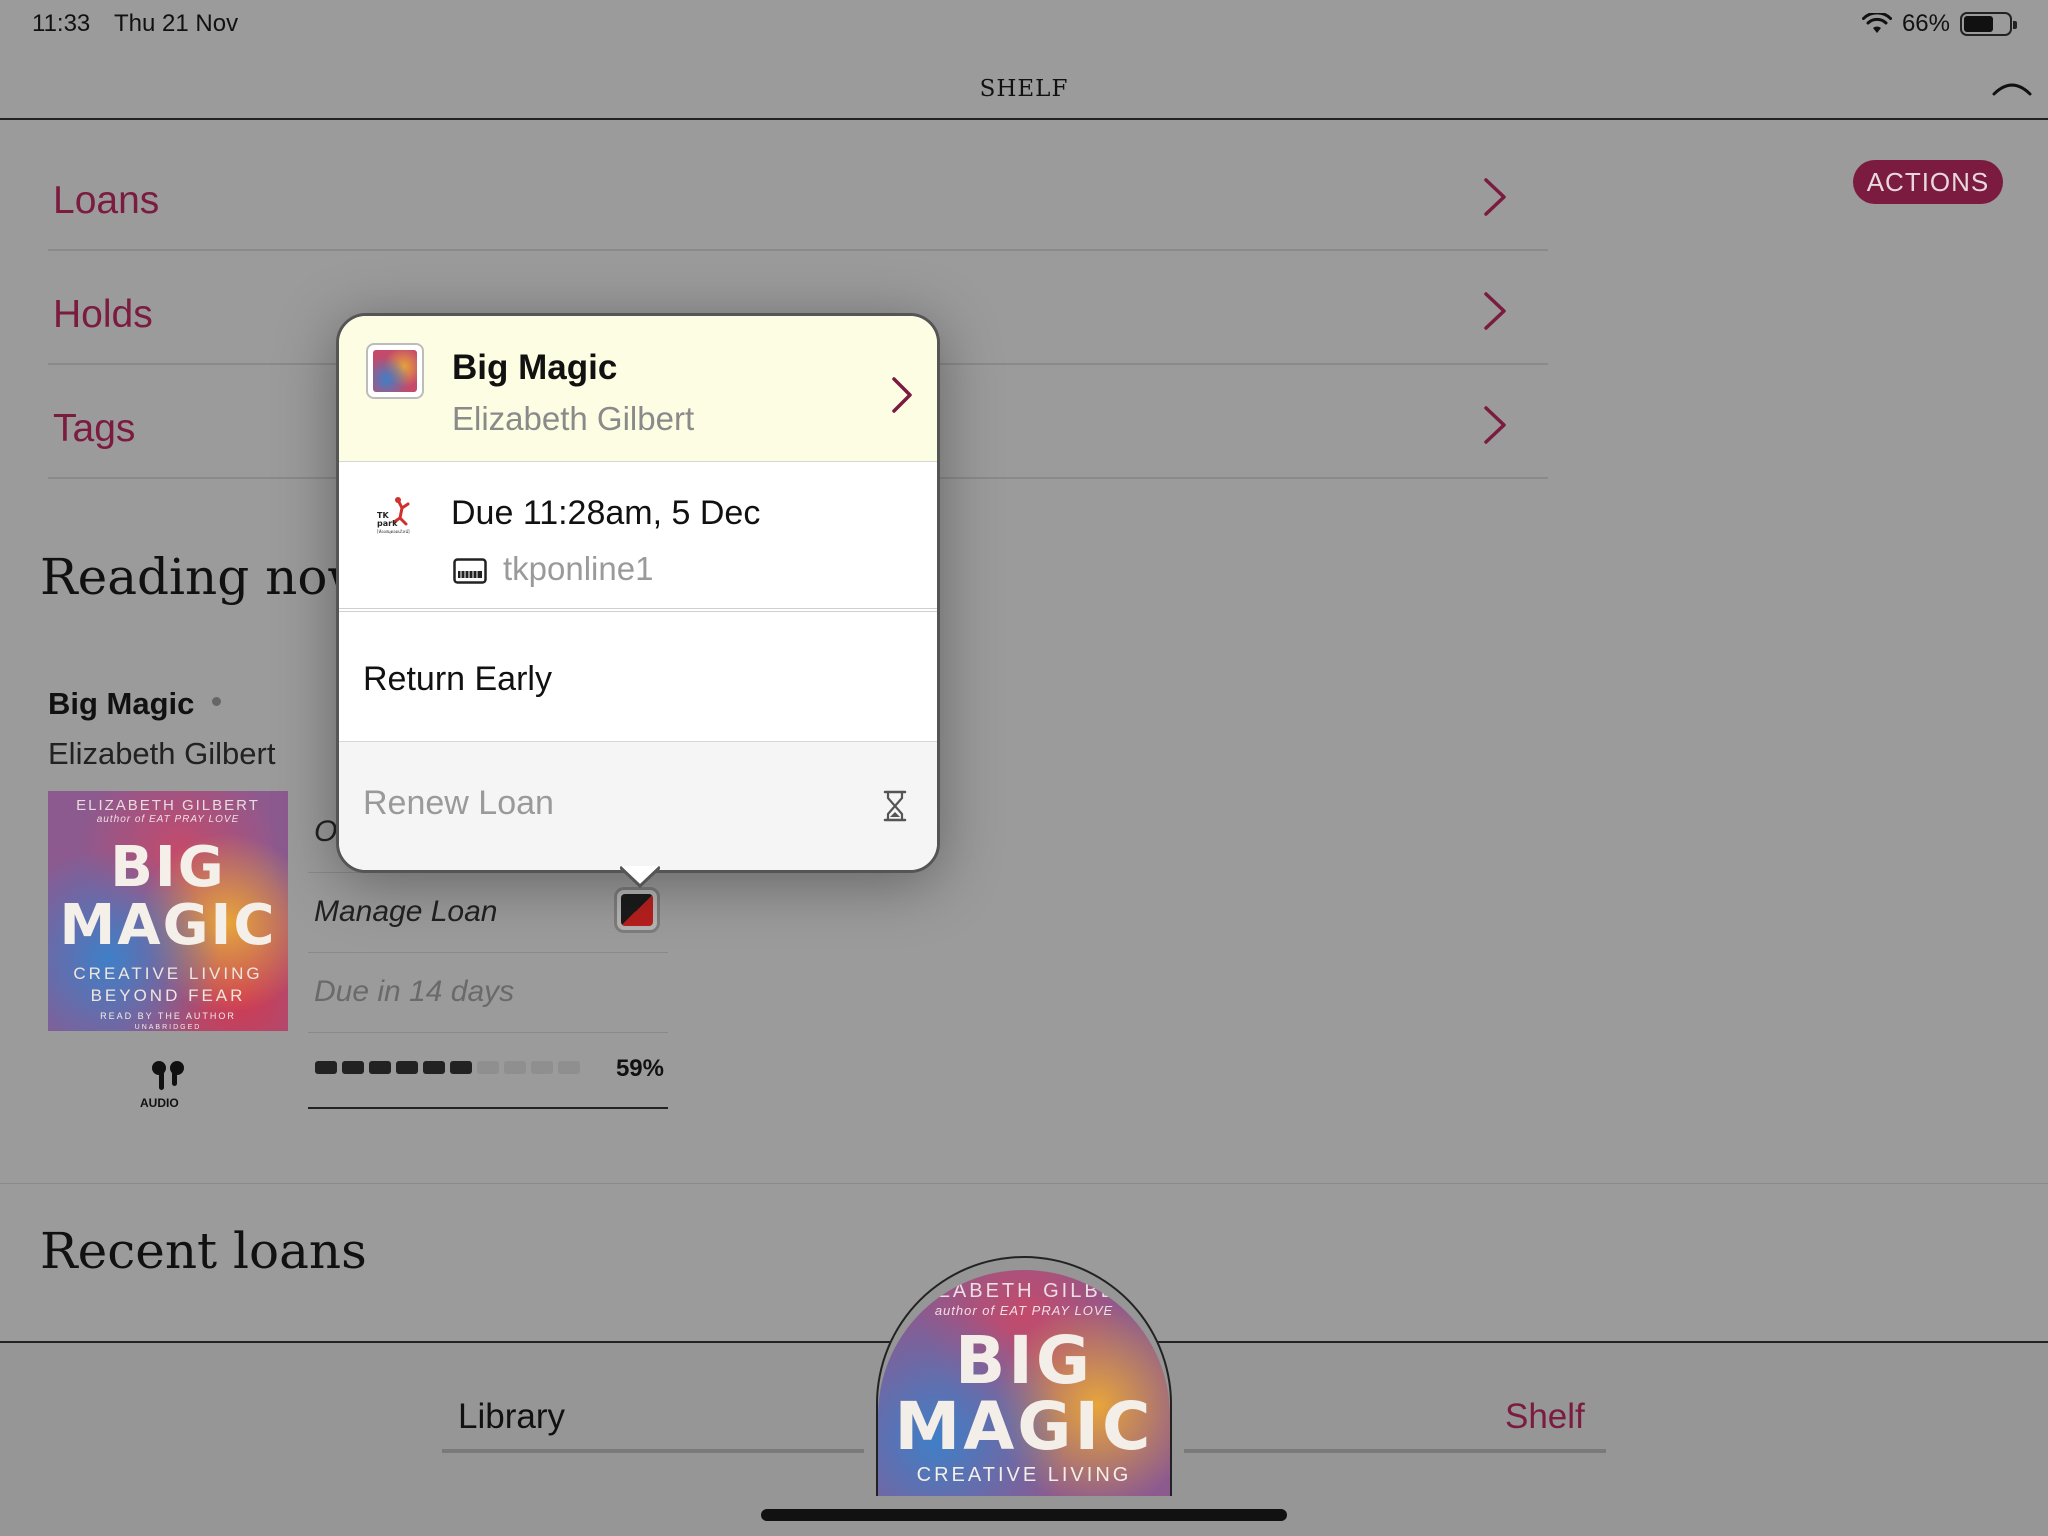 The height and width of the screenshot is (1536, 2048). What do you see at coordinates (2012, 87) in the screenshot?
I see `chevron-up-icon` at bounding box center [2012, 87].